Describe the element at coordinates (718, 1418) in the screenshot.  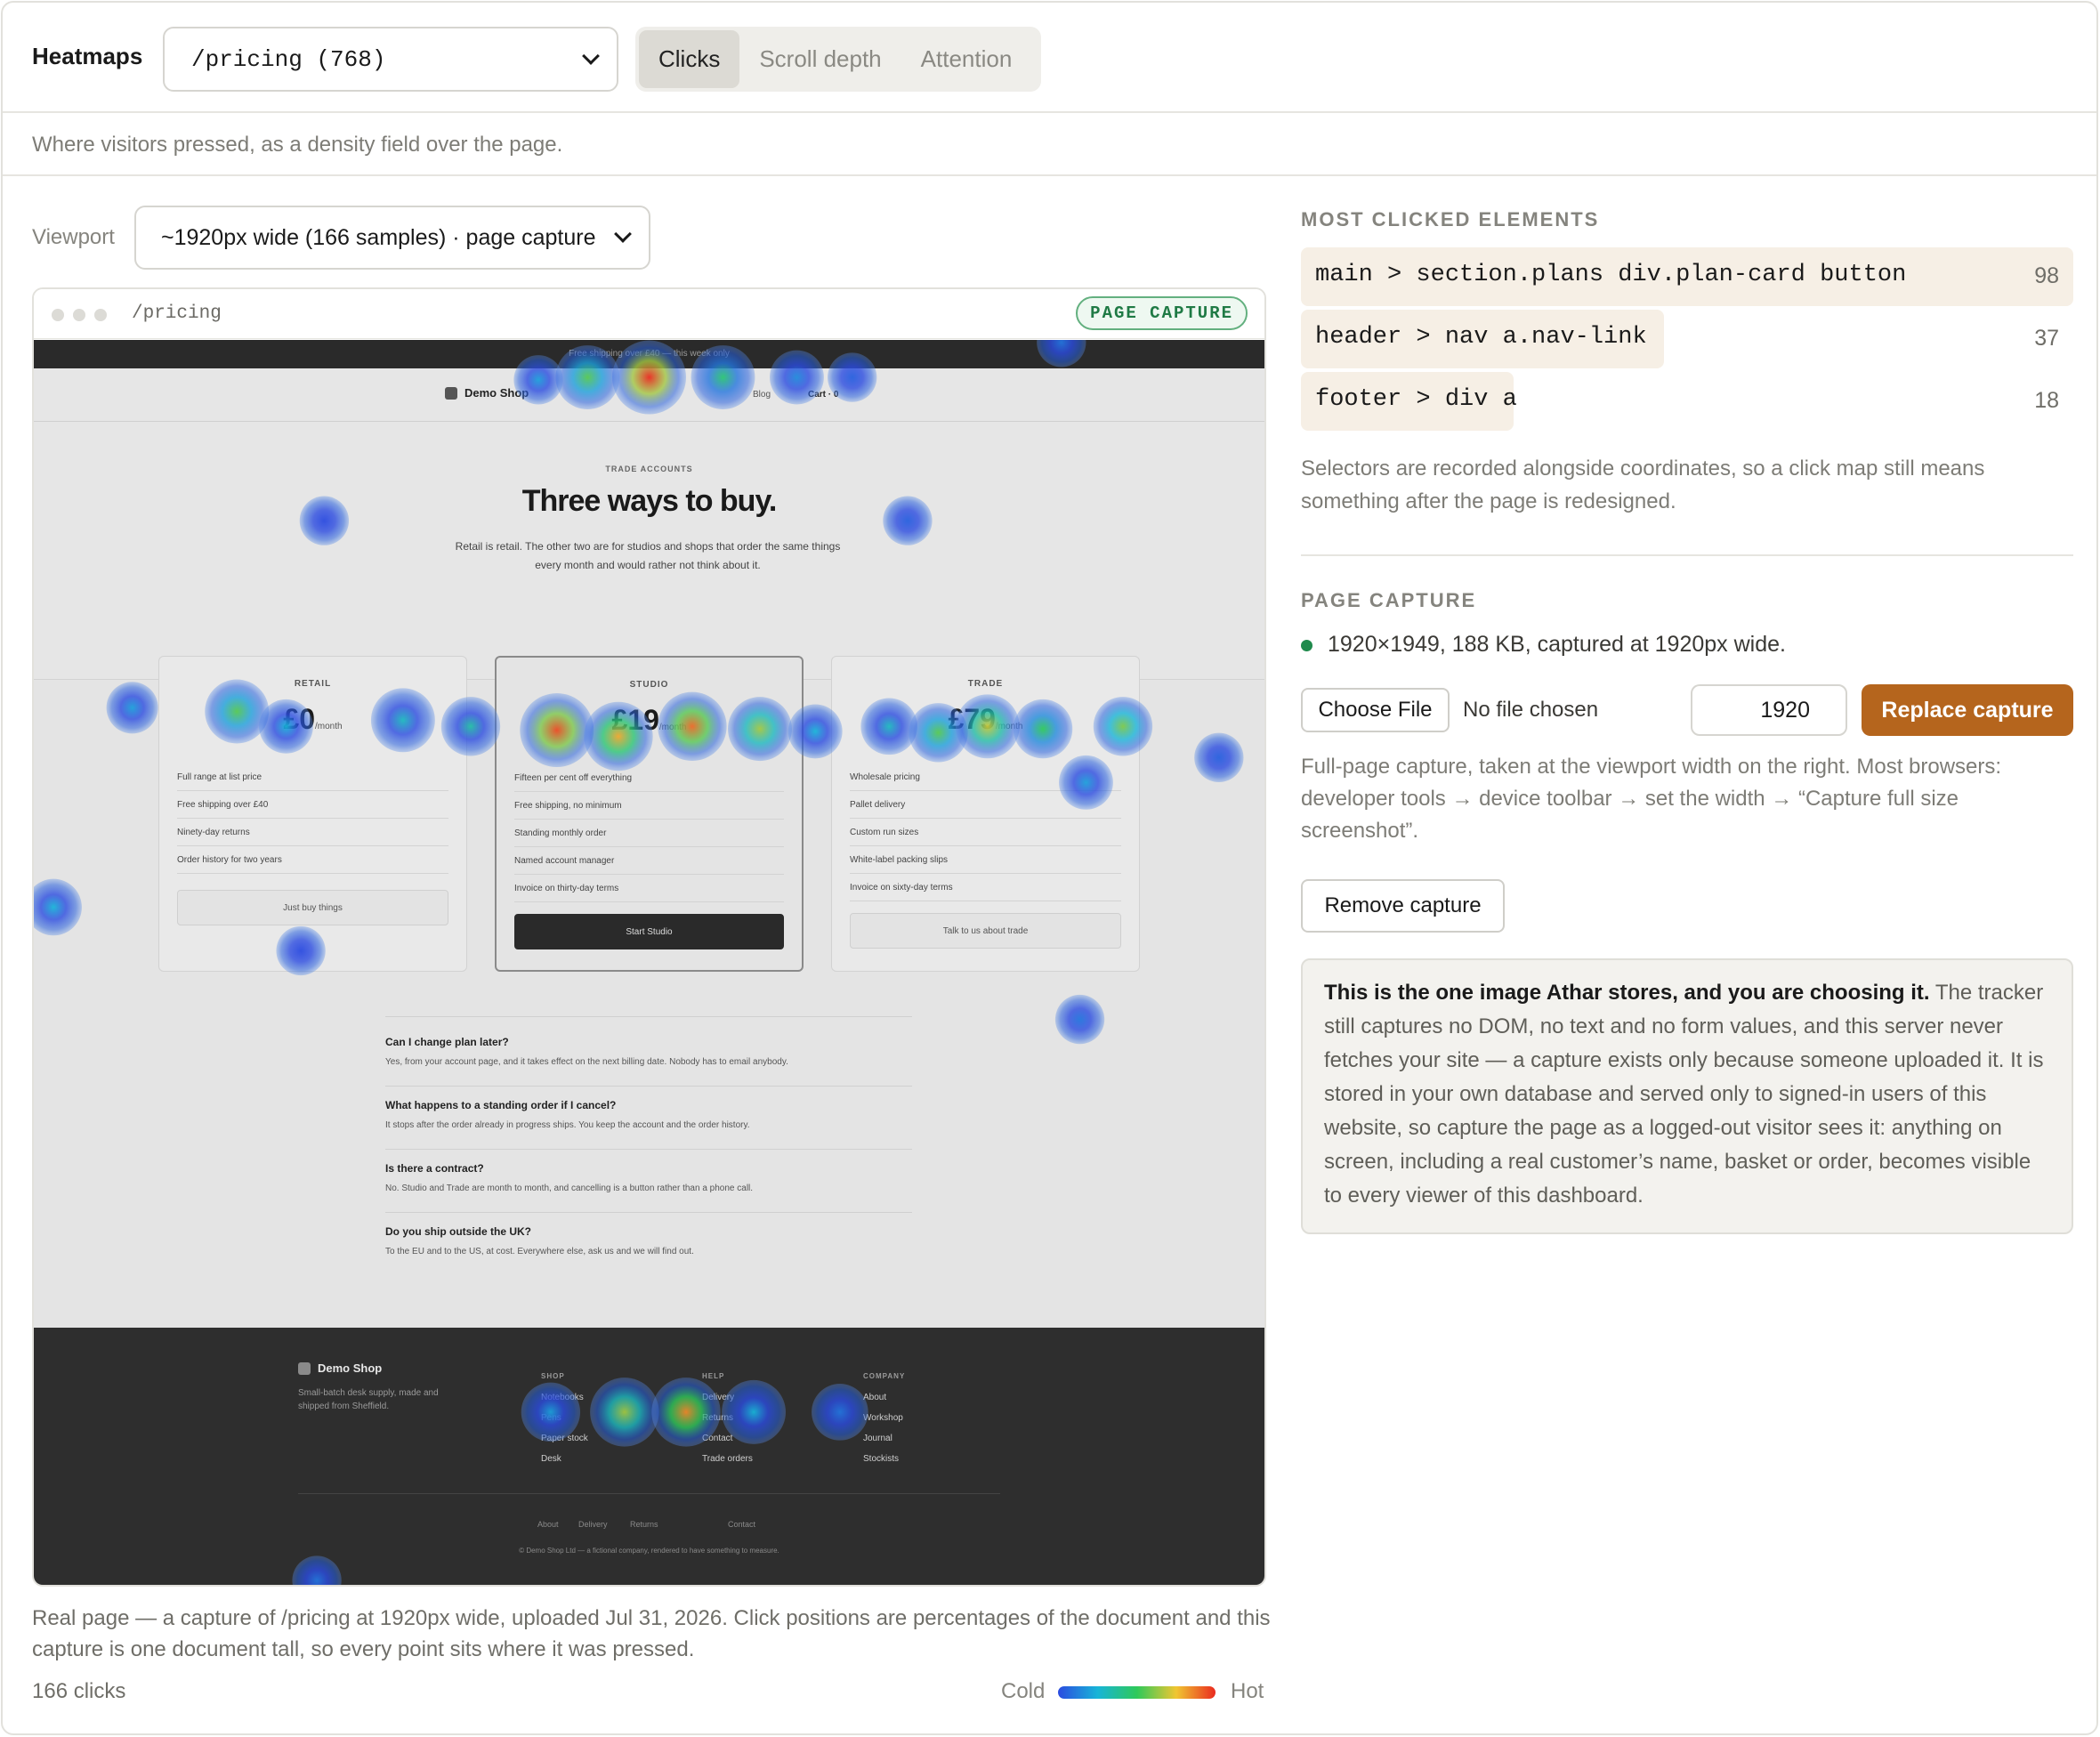
I see `footer-link: Returns` at that location.